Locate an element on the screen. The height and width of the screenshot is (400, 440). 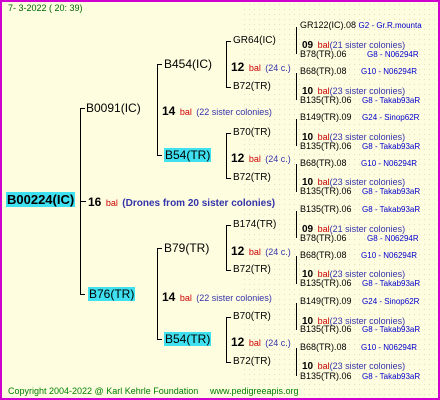
gen2-d-count: 12 is located at coordinates (238, 342).